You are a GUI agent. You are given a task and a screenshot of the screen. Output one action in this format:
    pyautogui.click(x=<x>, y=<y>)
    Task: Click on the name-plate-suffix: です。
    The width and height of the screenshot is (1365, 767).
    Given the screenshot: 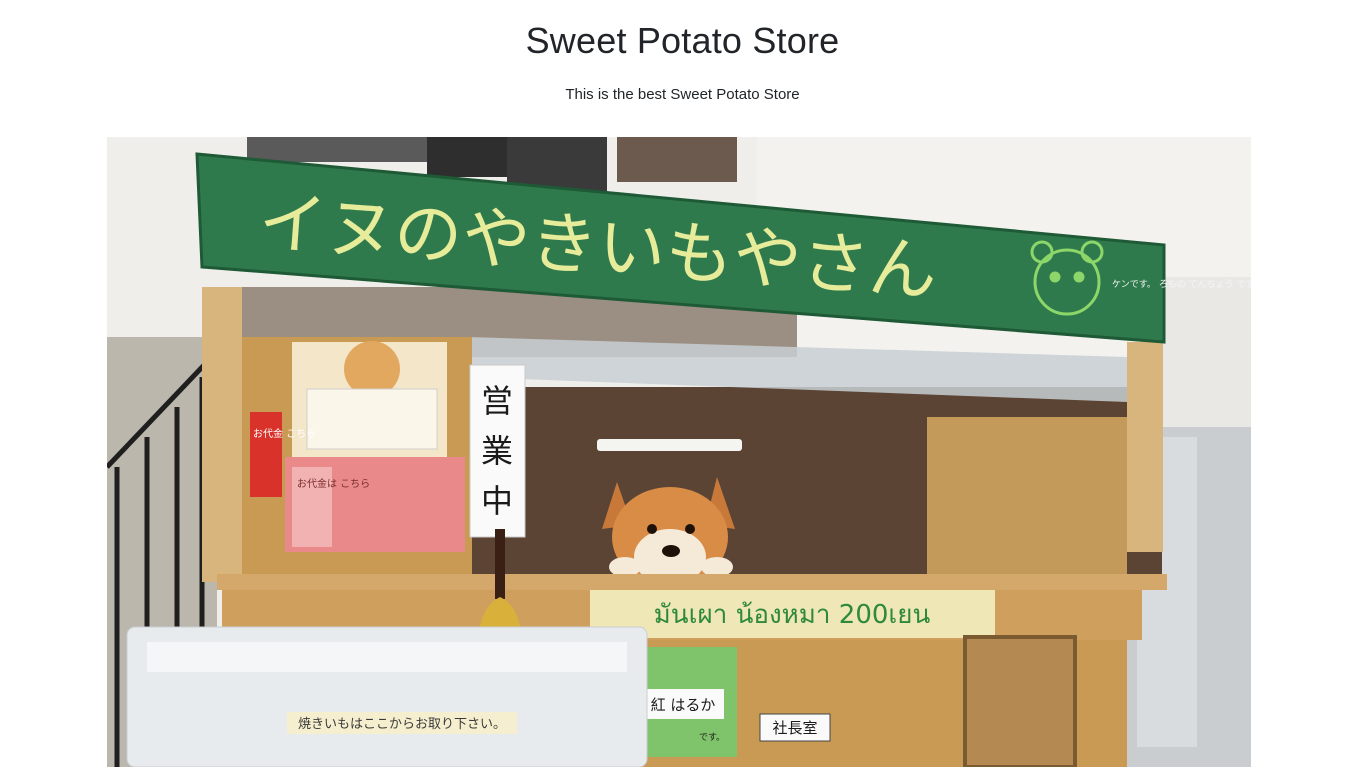 What is the action you would take?
    pyautogui.click(x=712, y=737)
    